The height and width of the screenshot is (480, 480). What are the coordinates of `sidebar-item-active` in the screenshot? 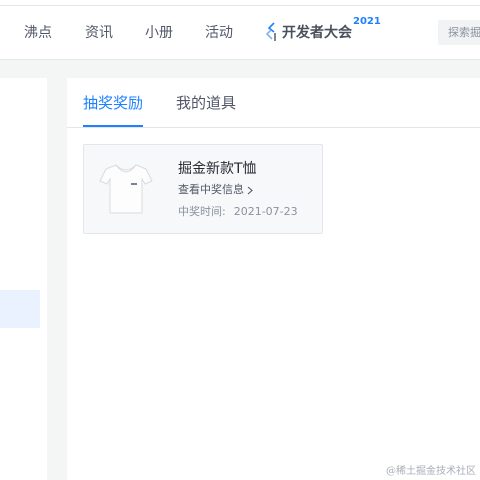 It's located at (20, 309).